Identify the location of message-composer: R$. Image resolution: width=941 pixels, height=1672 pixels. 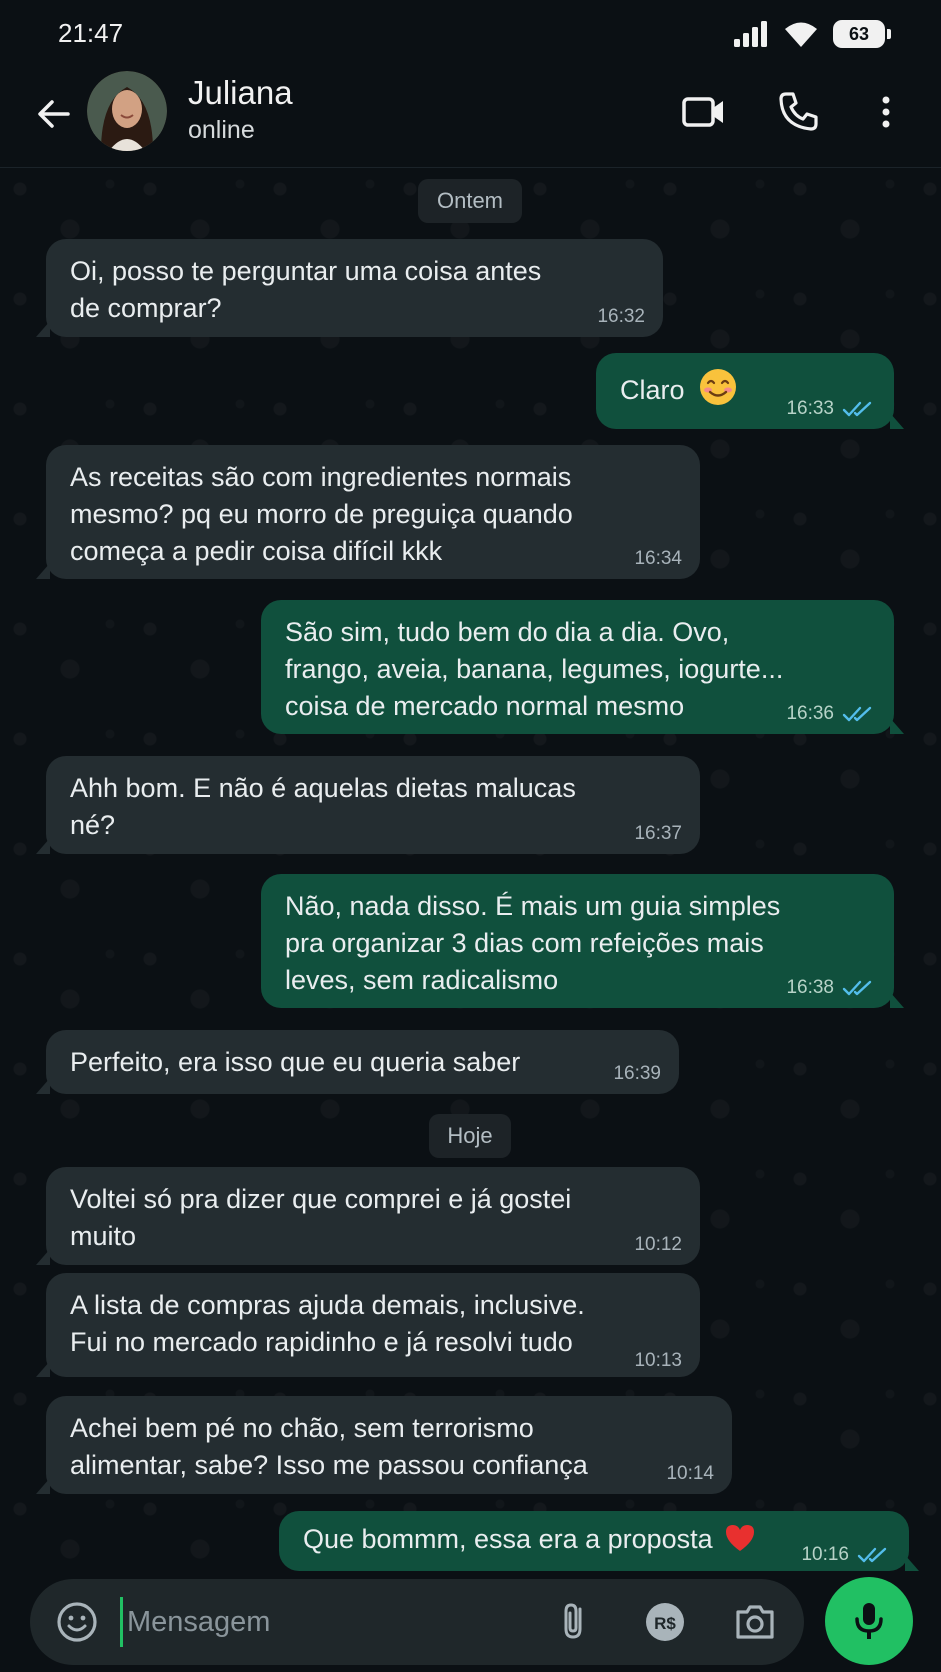
(417, 1622).